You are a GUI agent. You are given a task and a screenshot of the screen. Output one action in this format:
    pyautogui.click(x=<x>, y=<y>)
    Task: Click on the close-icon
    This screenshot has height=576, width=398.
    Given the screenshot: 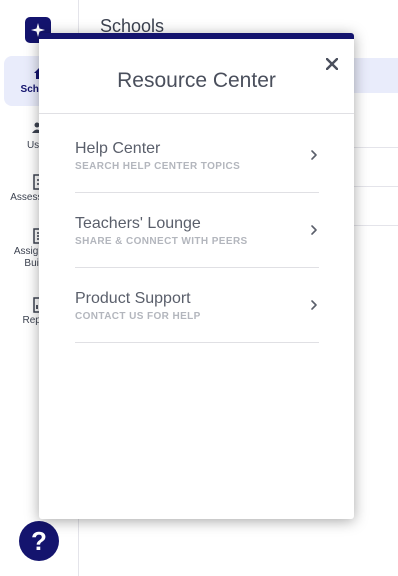 What is the action you would take?
    pyautogui.click(x=332, y=64)
    